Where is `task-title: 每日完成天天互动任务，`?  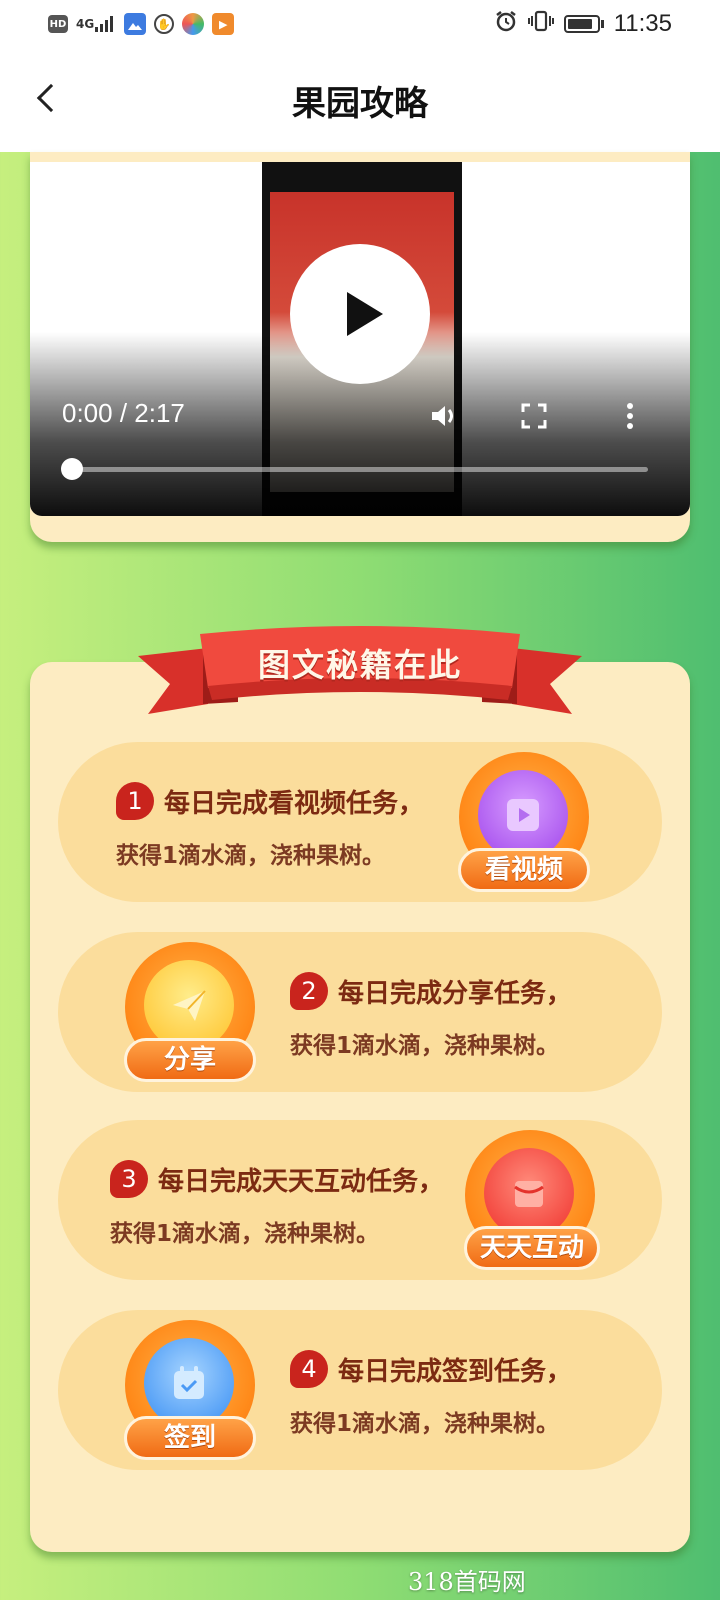
task-title: 每日完成天天互动任务， is located at coordinates (301, 1181).